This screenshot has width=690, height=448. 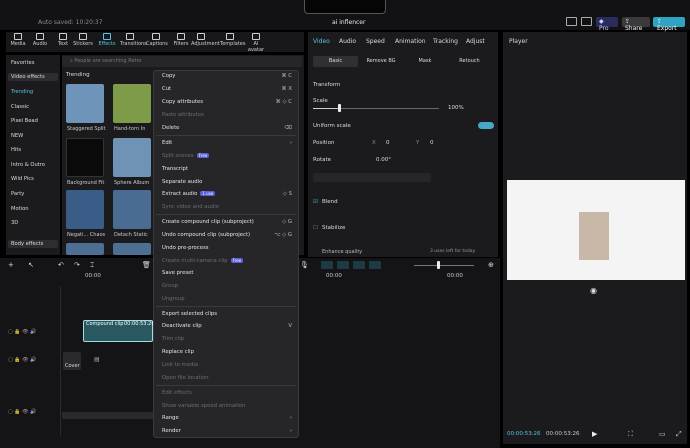 I want to click on menu-item-render: Render, so click(x=171, y=431).